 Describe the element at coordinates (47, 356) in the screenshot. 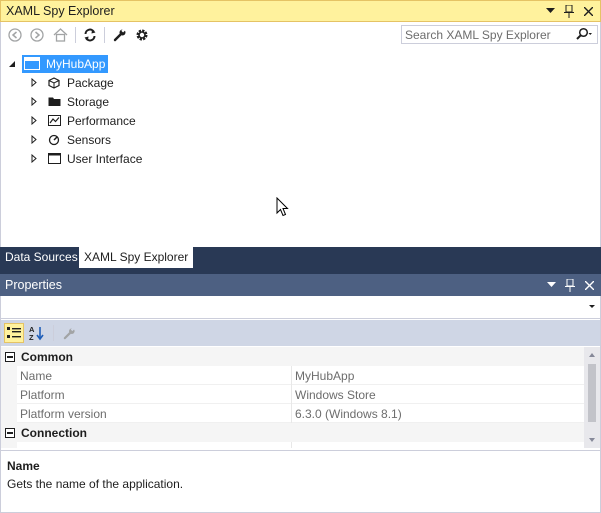

I see `category-label: Common` at that location.